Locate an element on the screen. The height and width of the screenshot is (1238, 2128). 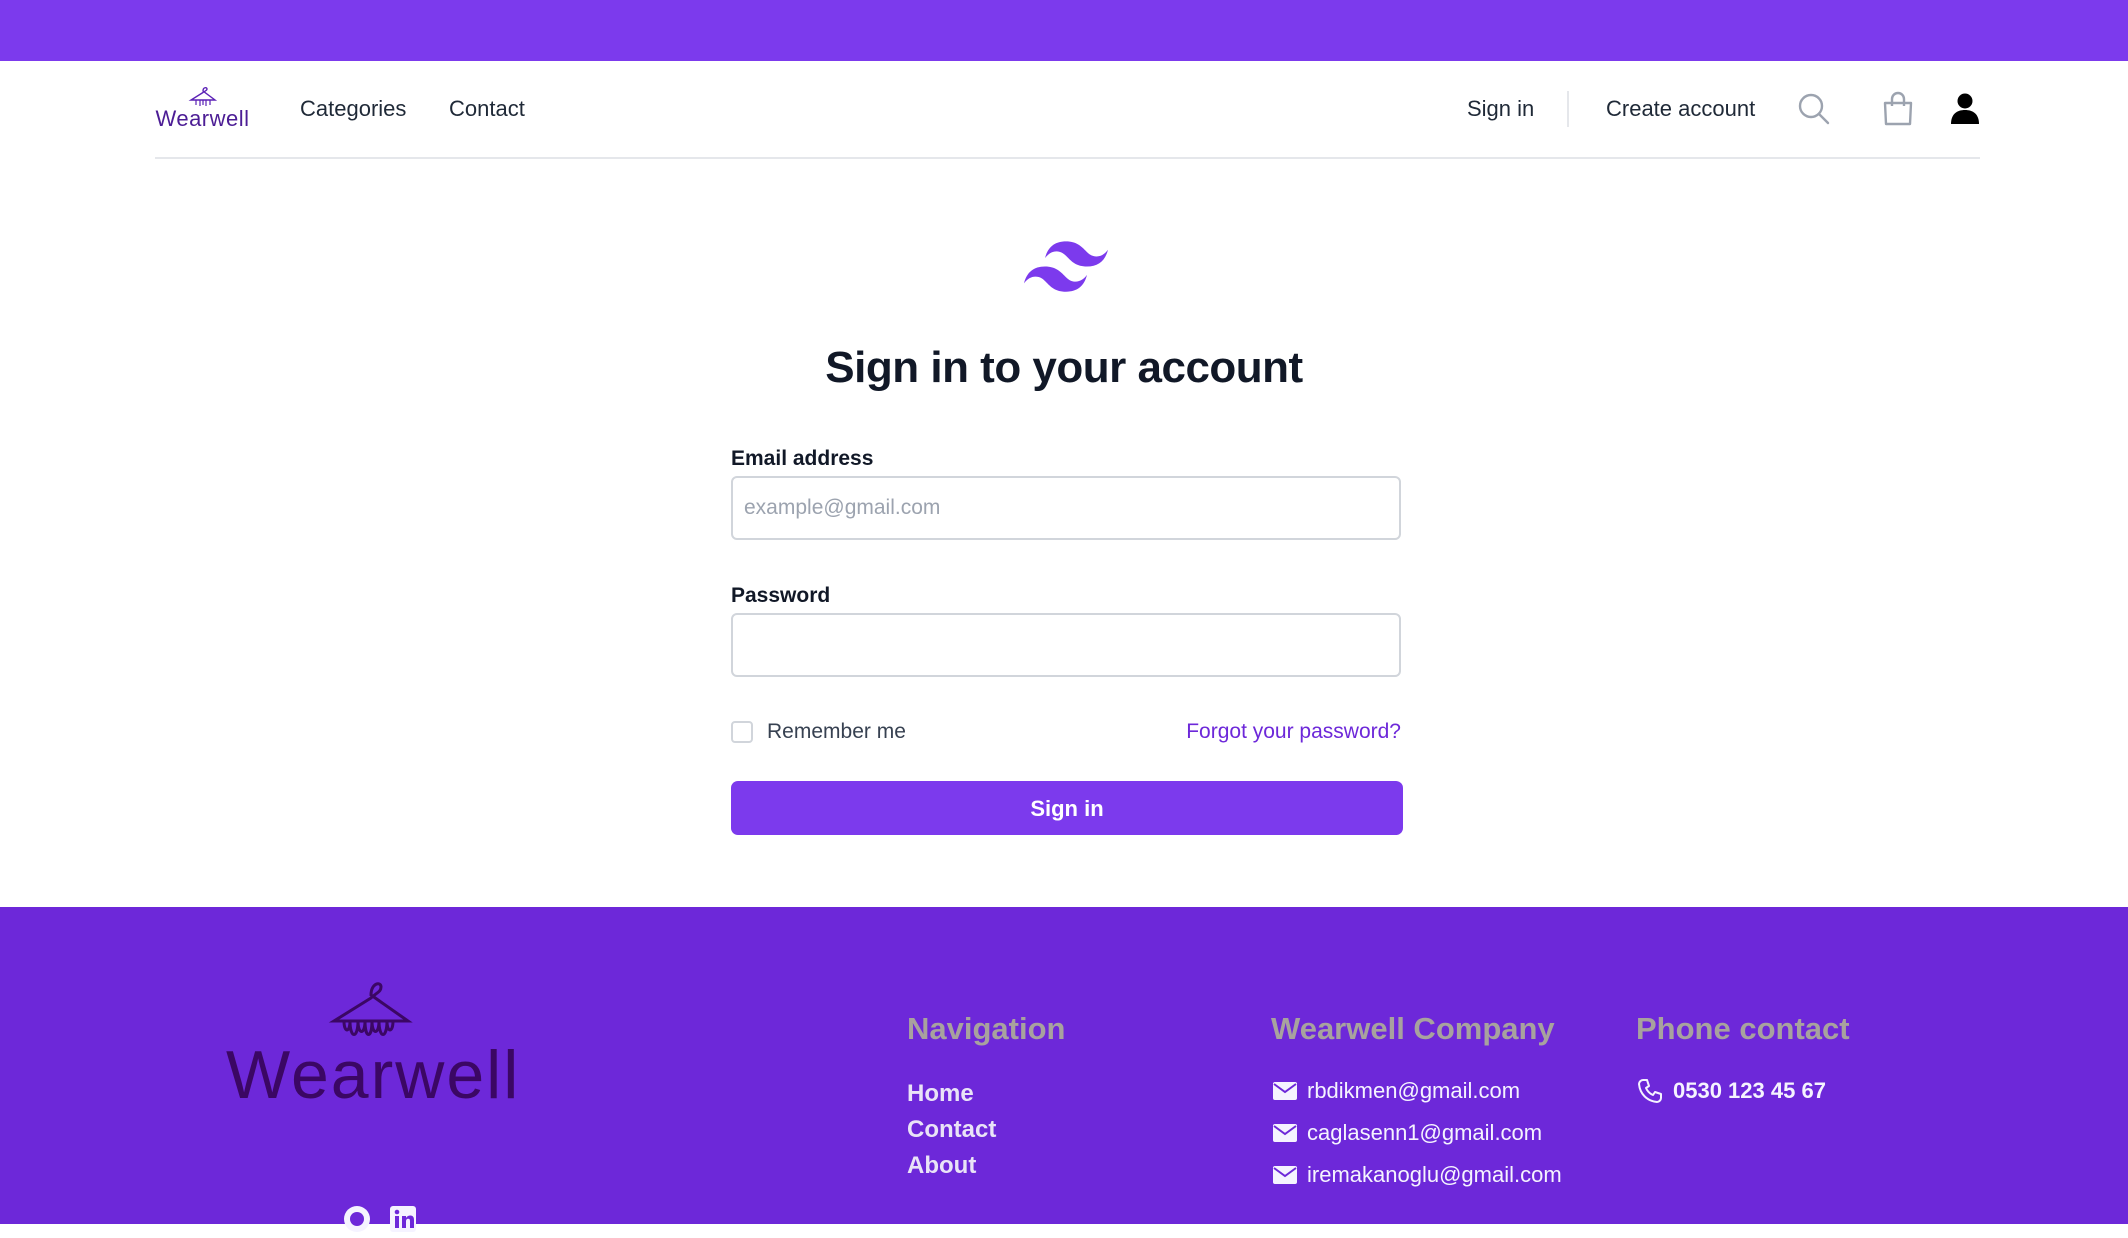
company-email-text: iremakanoglu@gmail.com is located at coordinates (1434, 1174).